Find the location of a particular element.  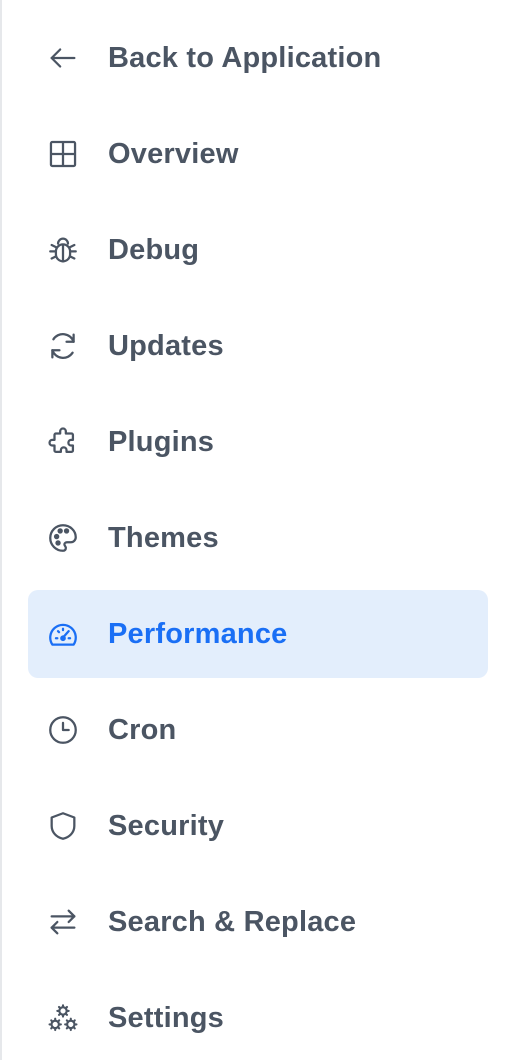

sidebar-item-themes: Themes is located at coordinates (258, 538).